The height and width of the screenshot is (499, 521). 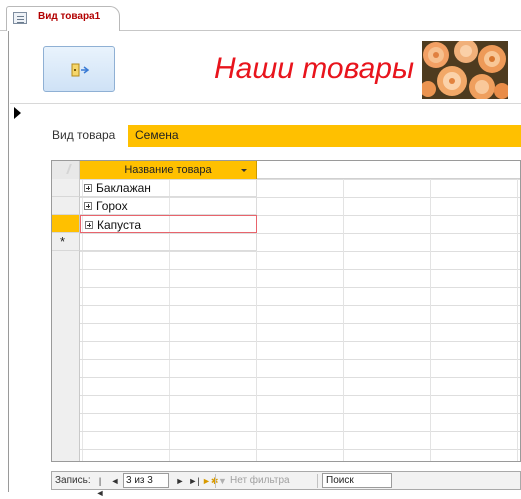 What do you see at coordinates (260, 480) in the screenshot?
I see `filter-toggle: Нет фильтра` at bounding box center [260, 480].